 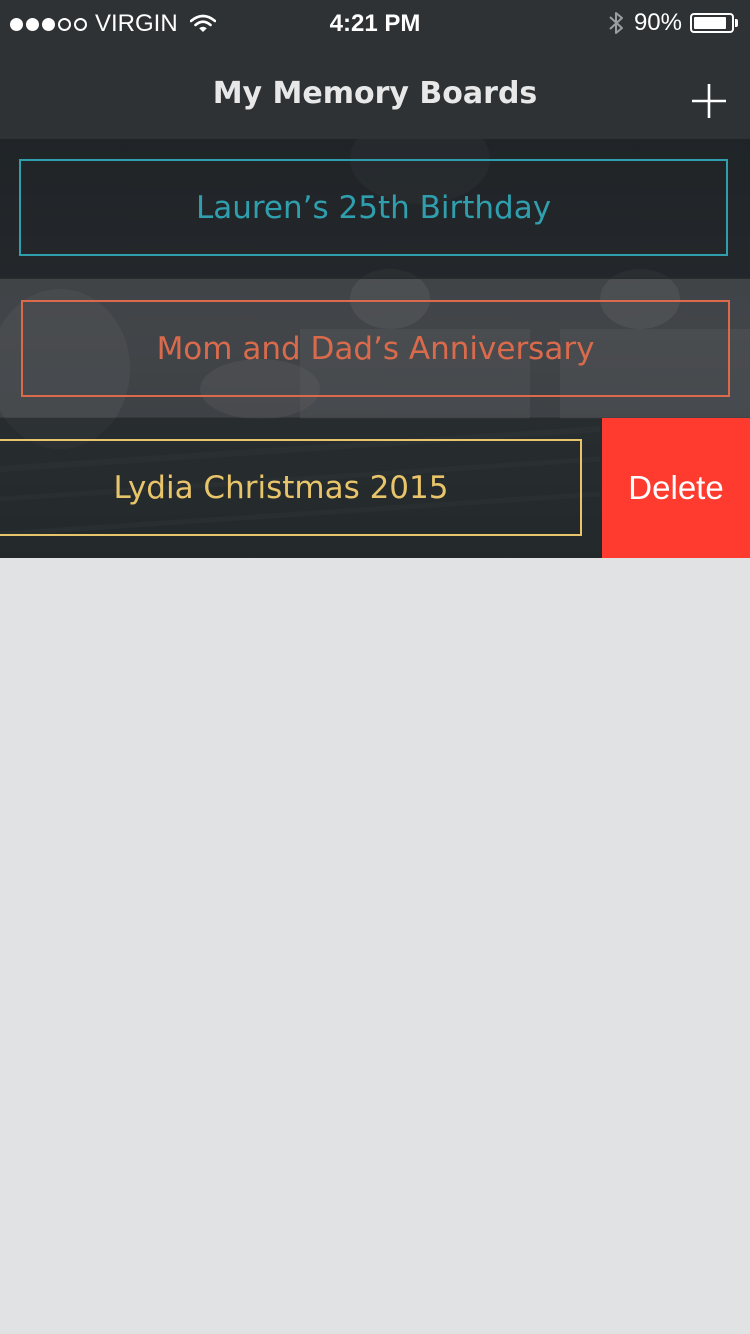 I want to click on board-row: Mom and Dad’s Anniversary, so click(x=375, y=347).